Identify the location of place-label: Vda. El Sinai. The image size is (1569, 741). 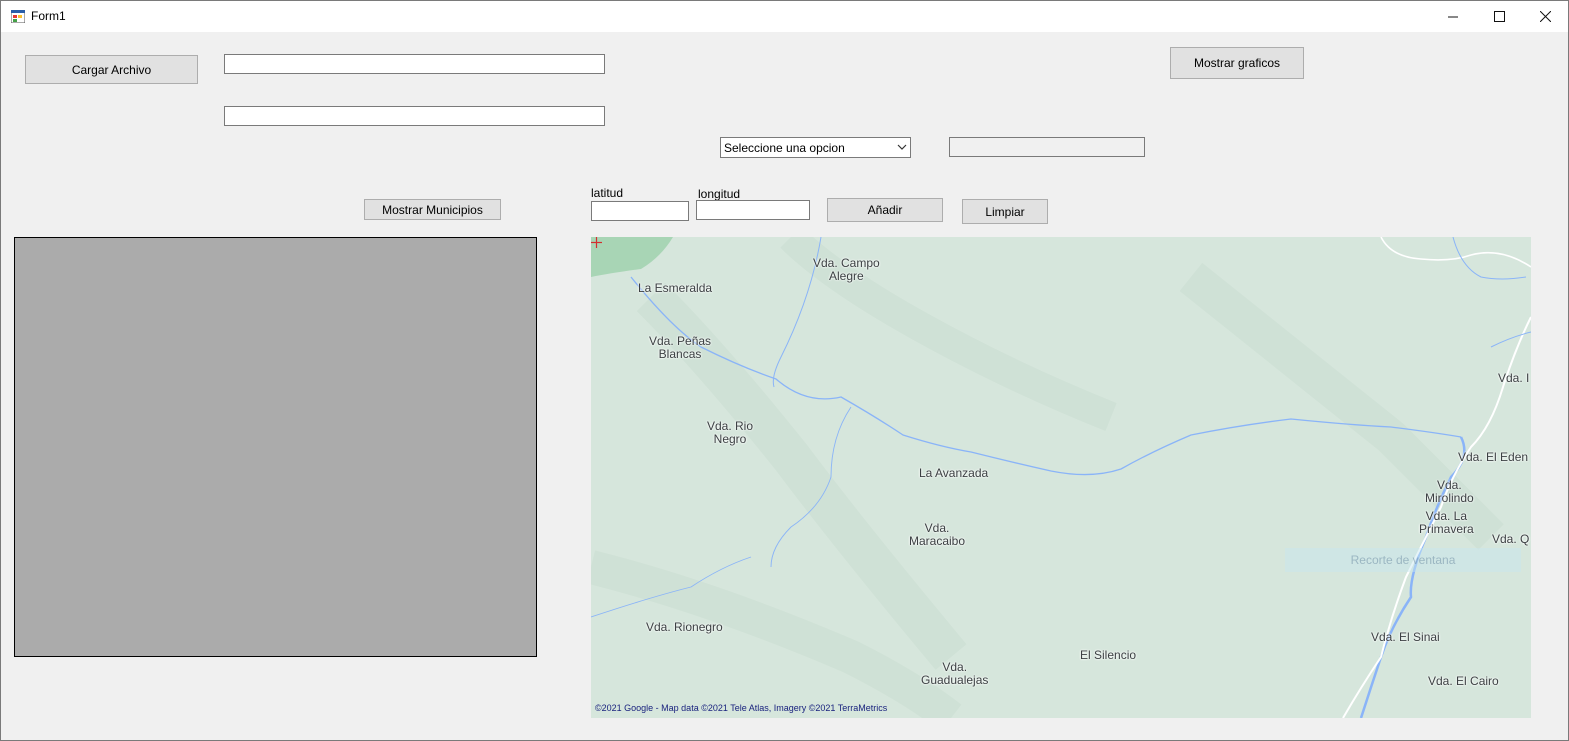
(1405, 637).